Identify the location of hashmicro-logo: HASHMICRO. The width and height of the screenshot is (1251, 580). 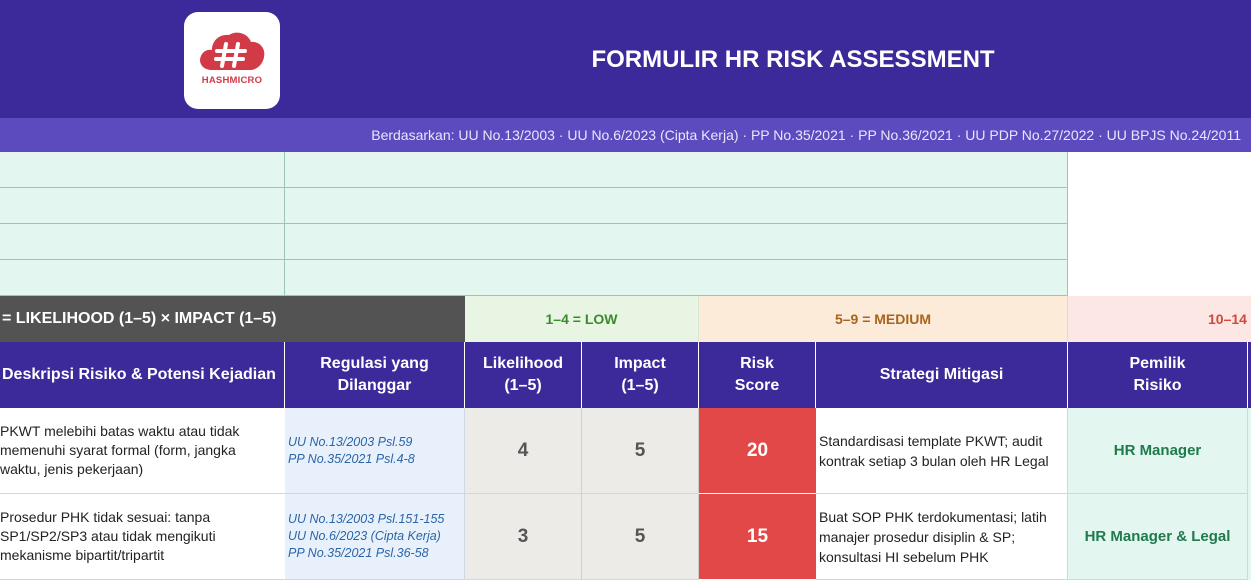
(232, 60).